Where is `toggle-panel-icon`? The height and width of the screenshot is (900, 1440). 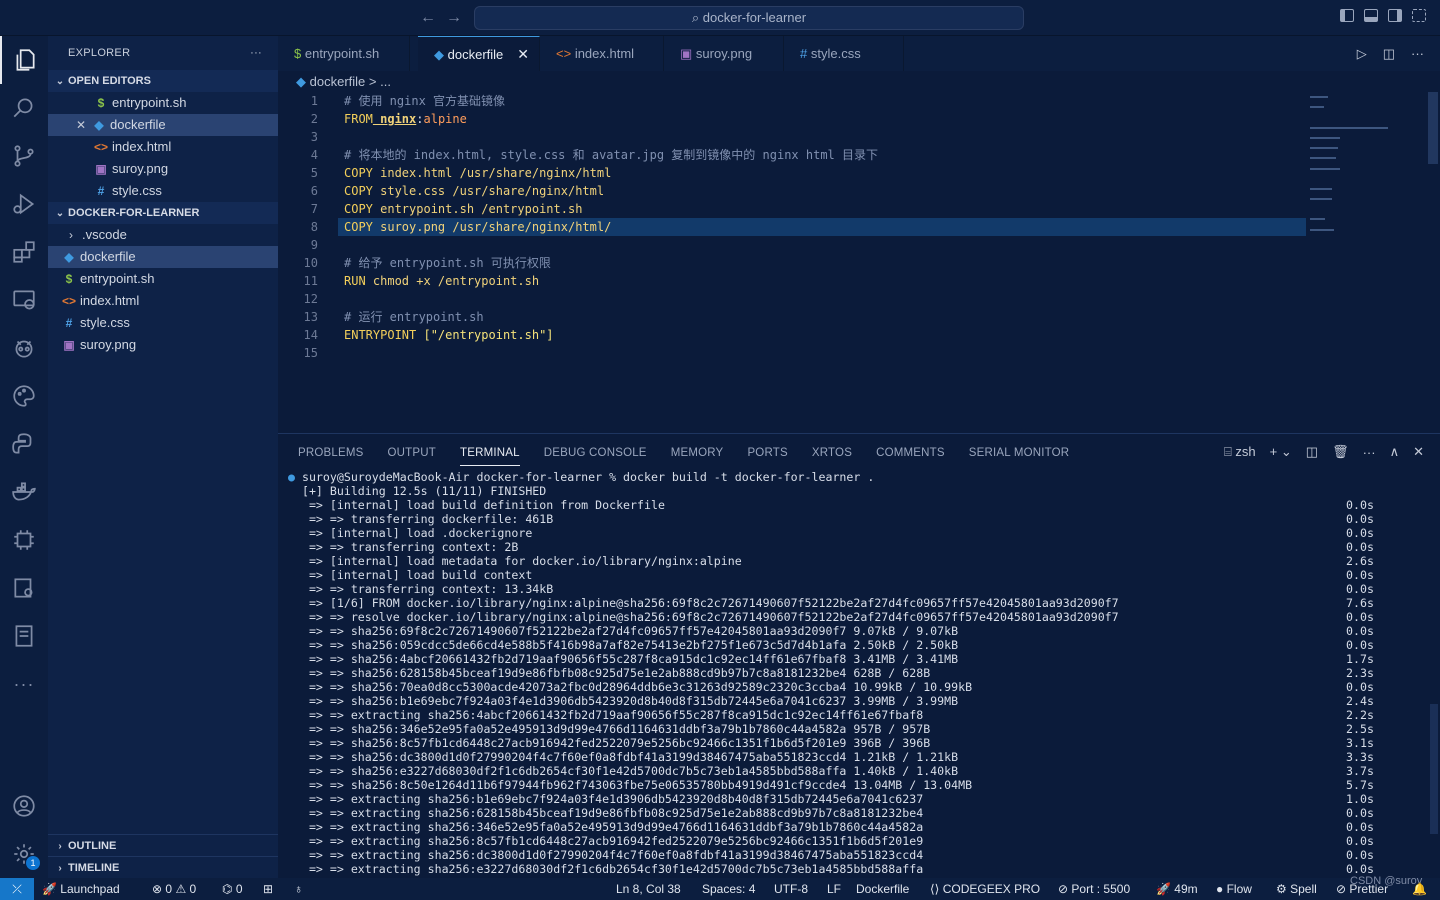 toggle-panel-icon is located at coordinates (1371, 15).